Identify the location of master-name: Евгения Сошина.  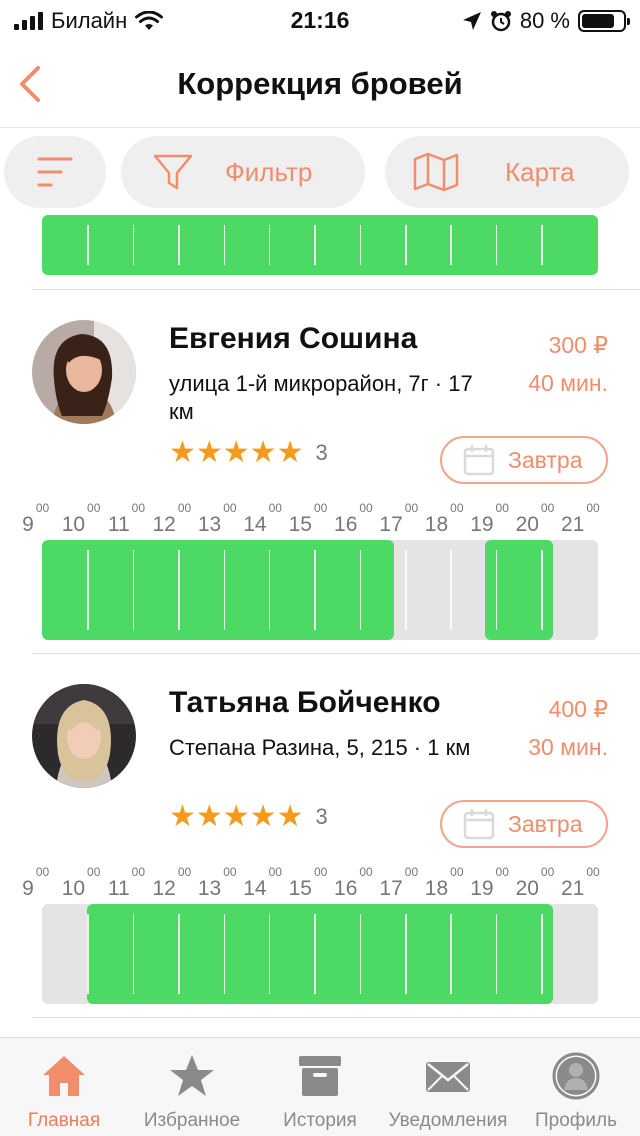
(293, 339).